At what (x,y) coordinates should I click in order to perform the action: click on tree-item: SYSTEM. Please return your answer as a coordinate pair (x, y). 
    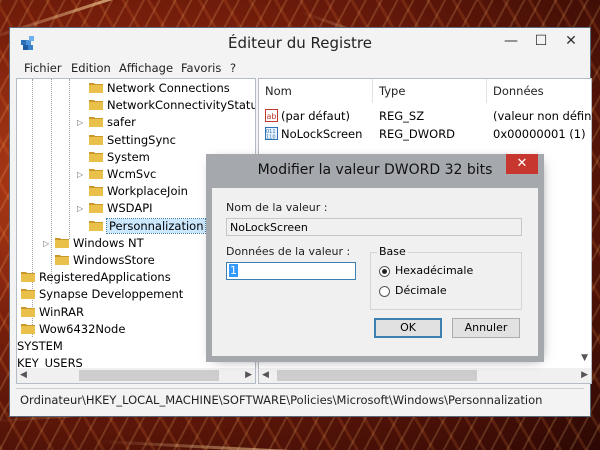
    Looking at the image, I should click on (40, 346).